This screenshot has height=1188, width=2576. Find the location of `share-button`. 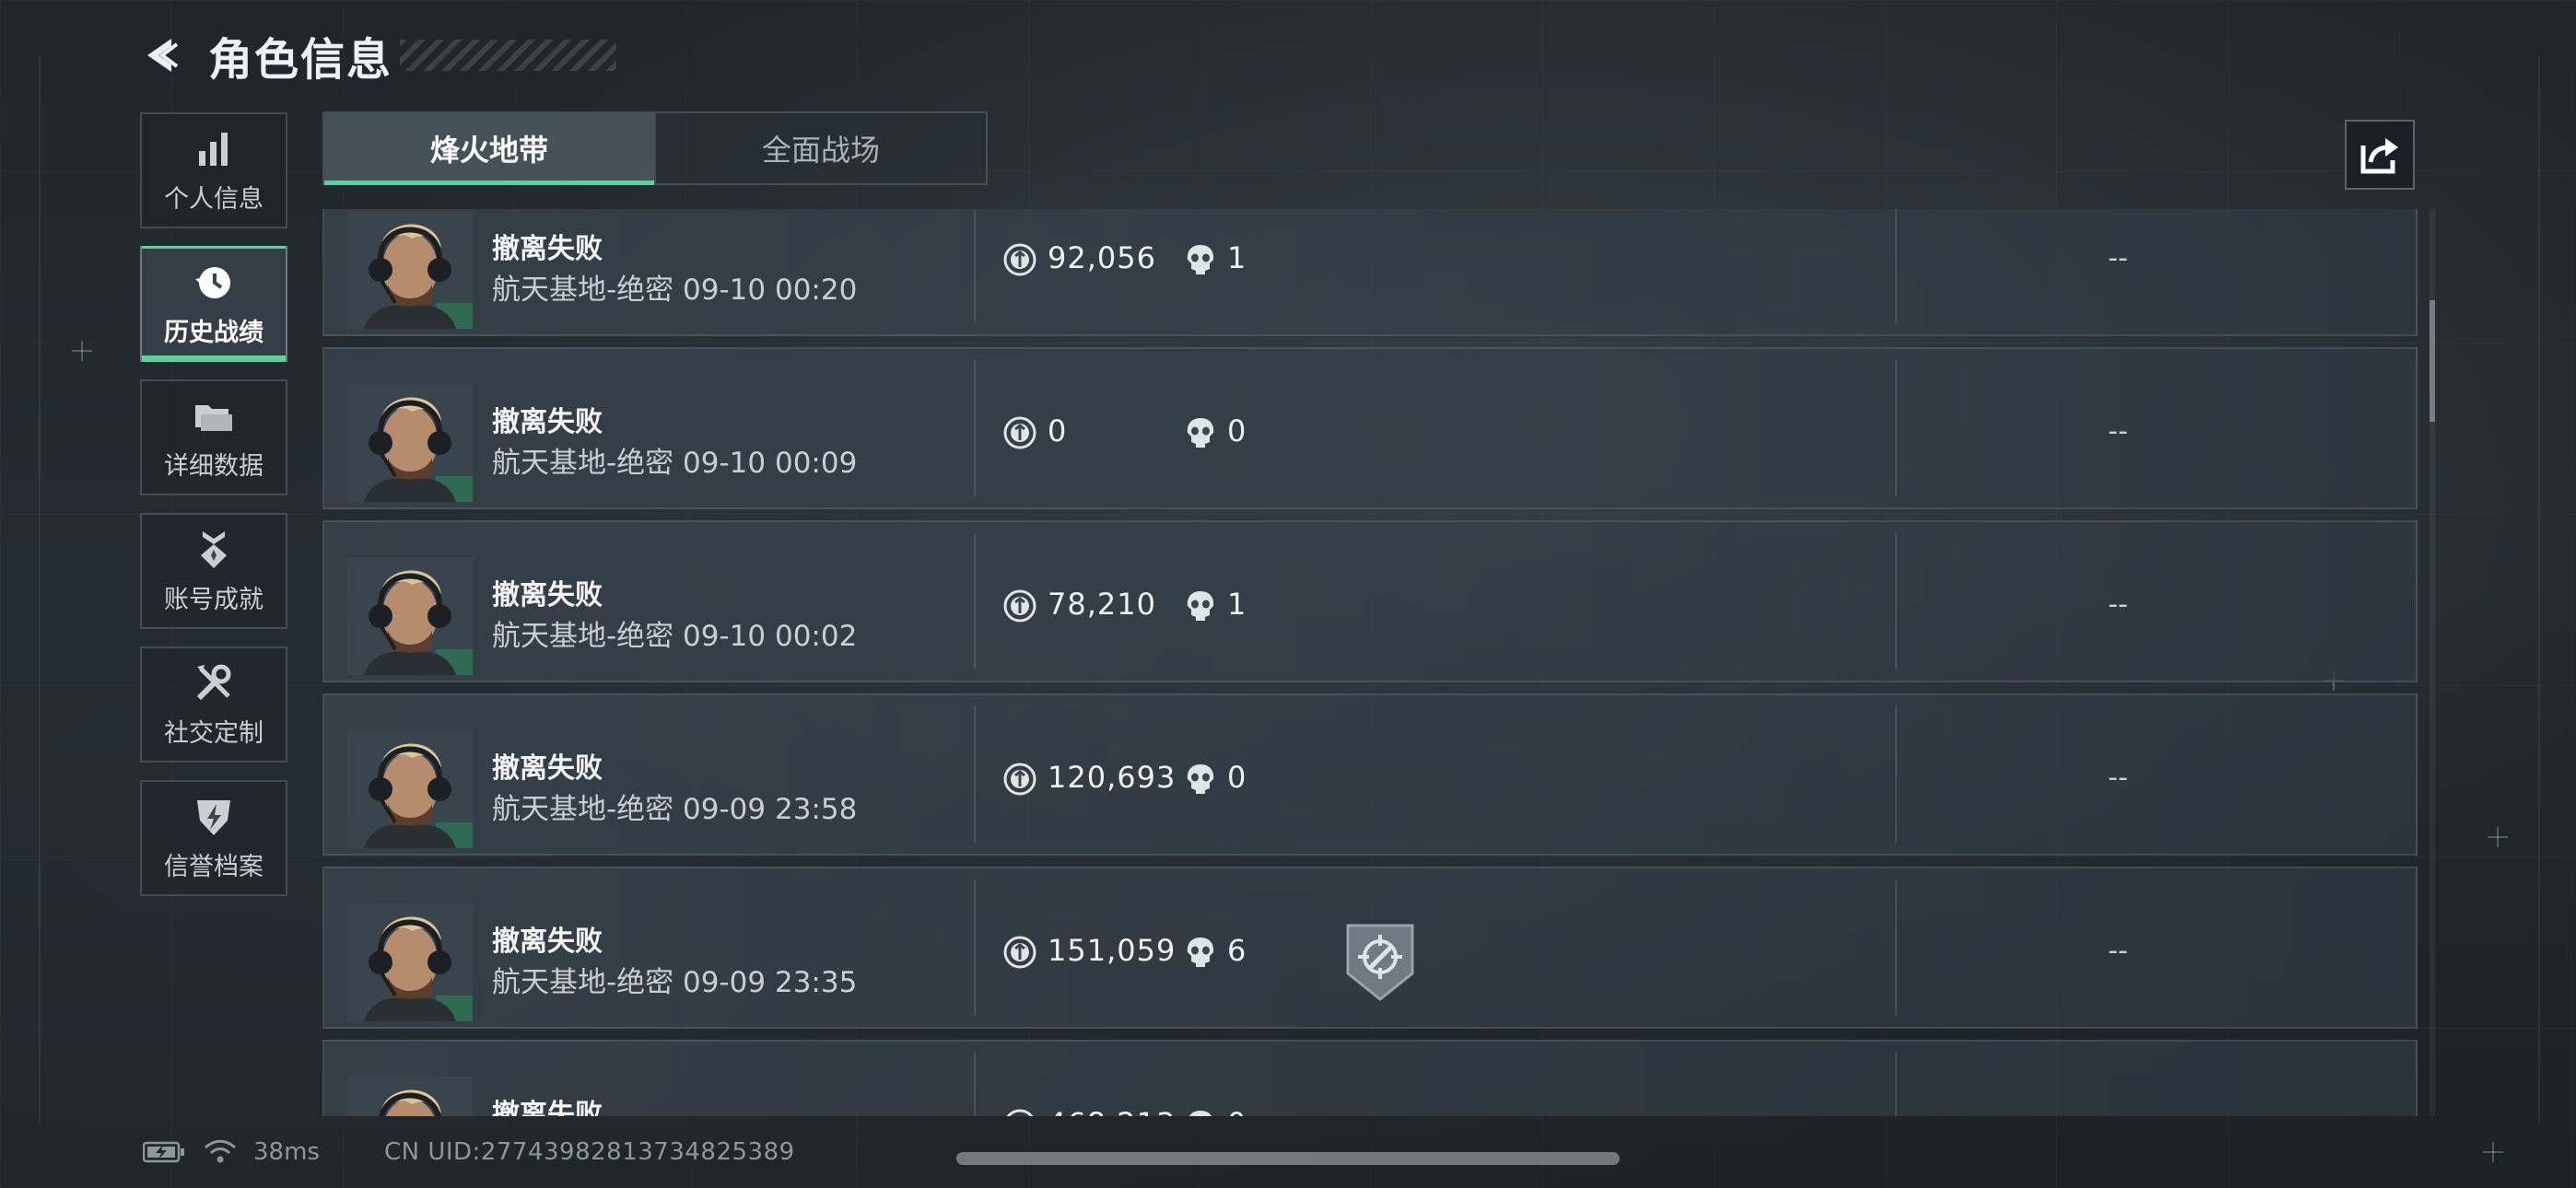

share-button is located at coordinates (2380, 155).